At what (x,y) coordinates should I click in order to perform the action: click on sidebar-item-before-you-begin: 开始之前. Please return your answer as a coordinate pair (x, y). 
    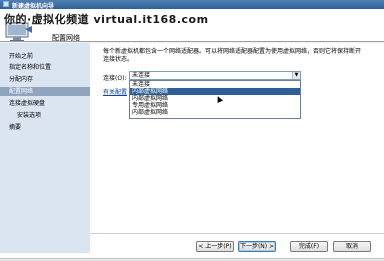
    Looking at the image, I should click on (45, 56).